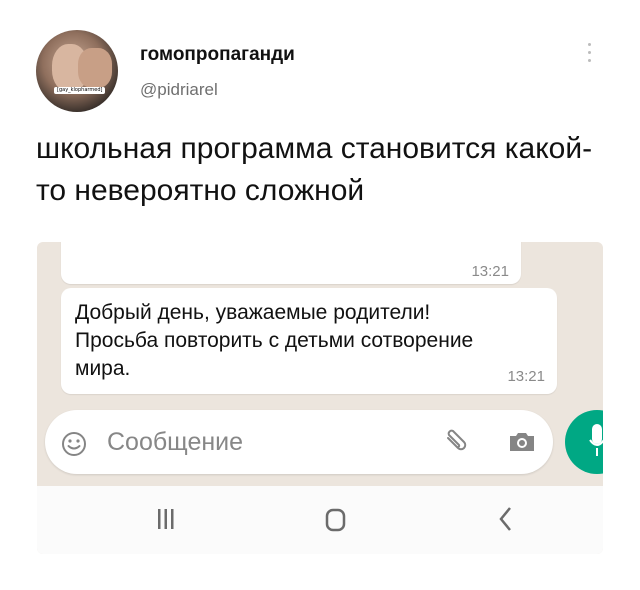 The image size is (640, 590). Describe the element at coordinates (590, 52) in the screenshot. I see `more-options-icon` at that location.